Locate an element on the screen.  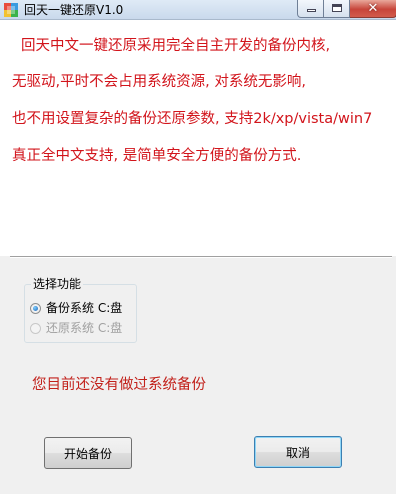
description-line: 真正全中文支持, 是简单安全方便的备份方式. is located at coordinates (157, 156).